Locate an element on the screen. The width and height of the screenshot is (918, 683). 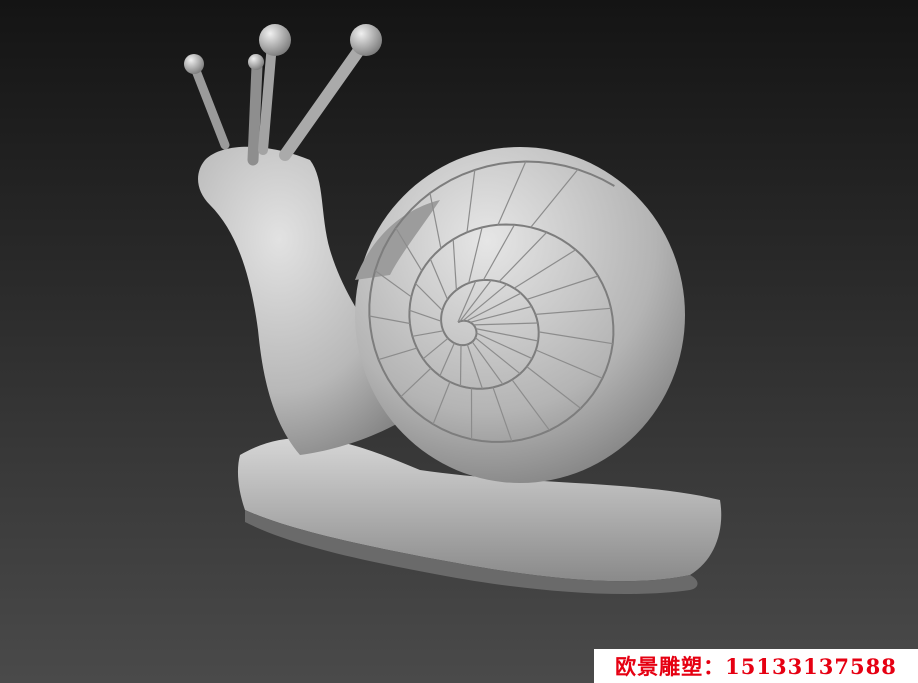
caption-text: 欧景雕塑：15133137588 is located at coordinates (756, 666).